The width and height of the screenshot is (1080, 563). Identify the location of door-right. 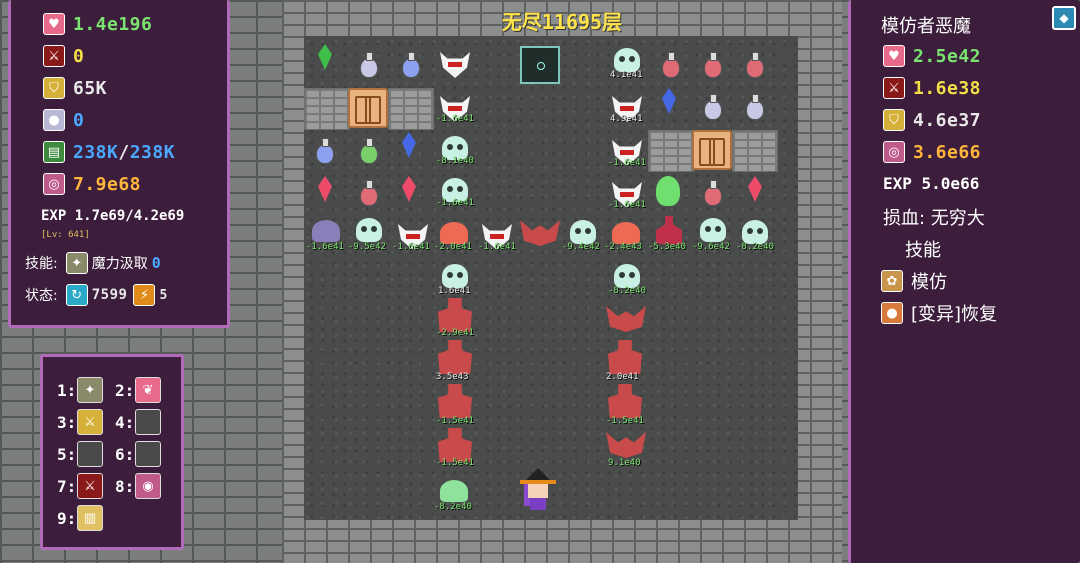
(712, 150).